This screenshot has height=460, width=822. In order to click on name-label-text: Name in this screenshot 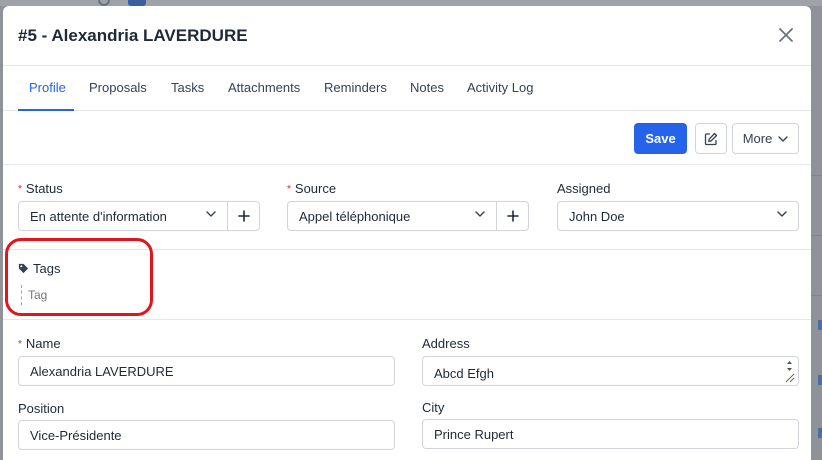, I will do `click(43, 343)`.